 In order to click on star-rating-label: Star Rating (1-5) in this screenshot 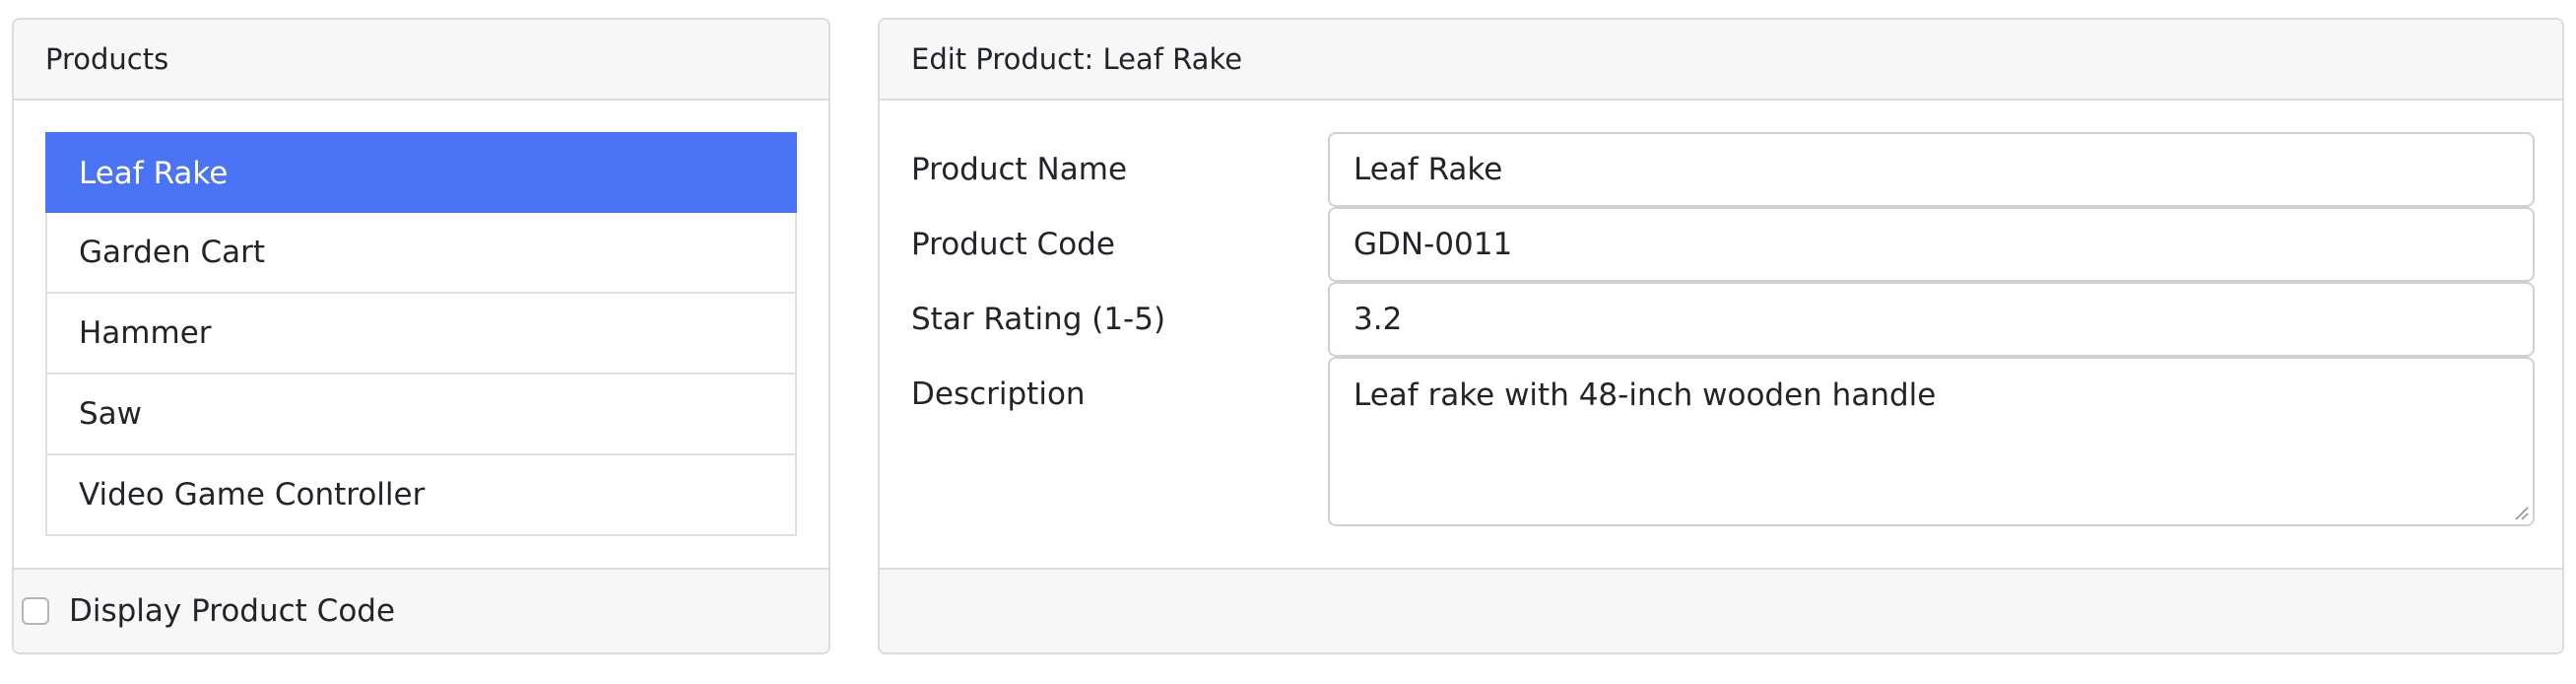, I will do `click(1038, 319)`.